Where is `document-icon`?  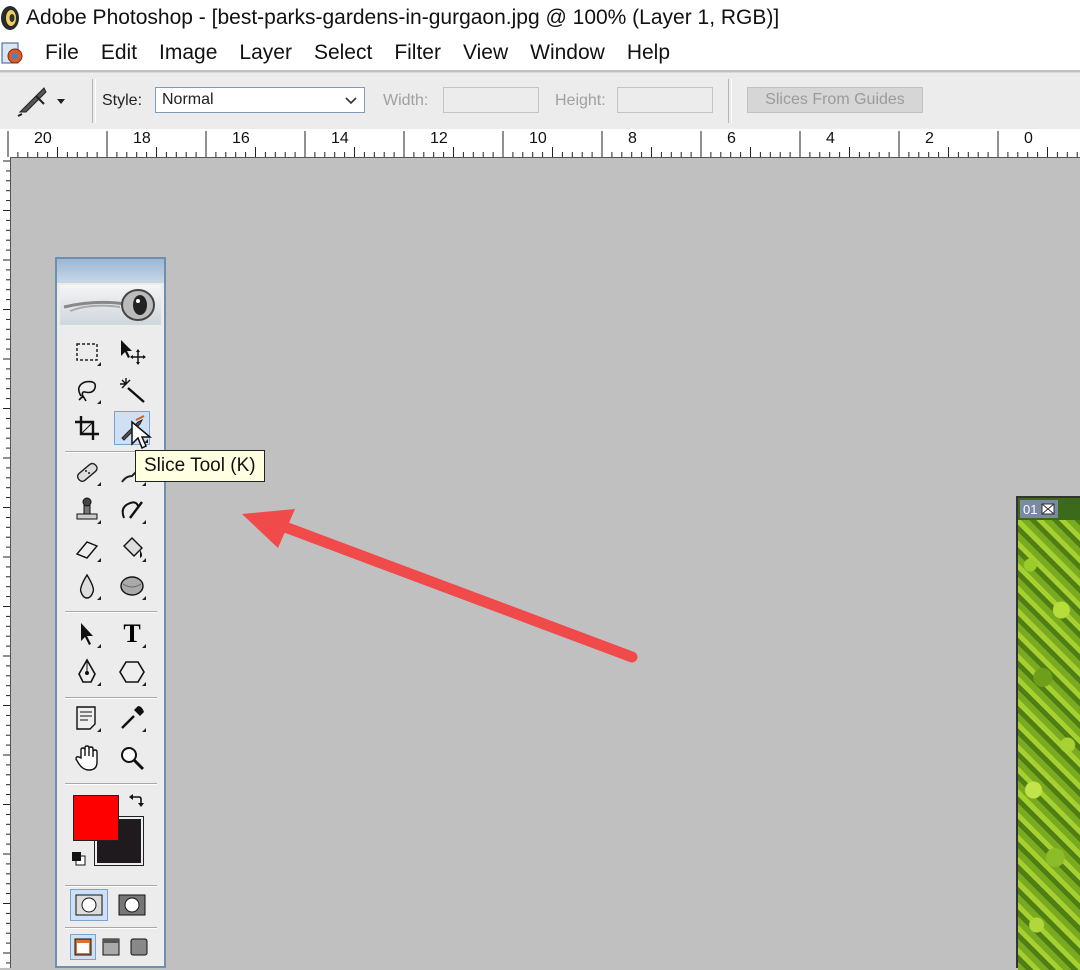 document-icon is located at coordinates (13, 53).